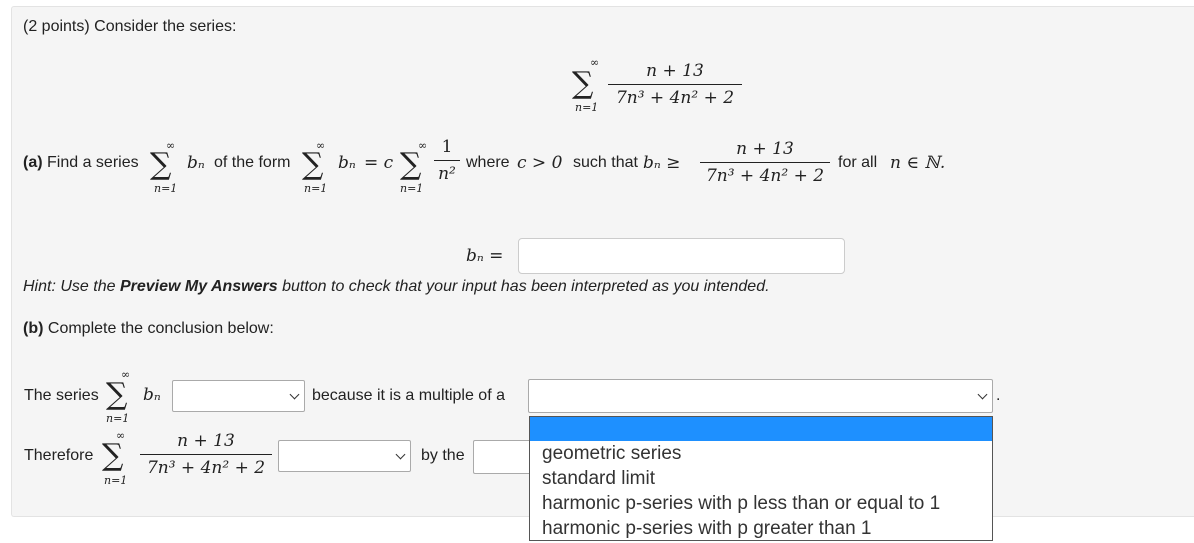  I want to click on fraction-denominator: n², so click(447, 174).